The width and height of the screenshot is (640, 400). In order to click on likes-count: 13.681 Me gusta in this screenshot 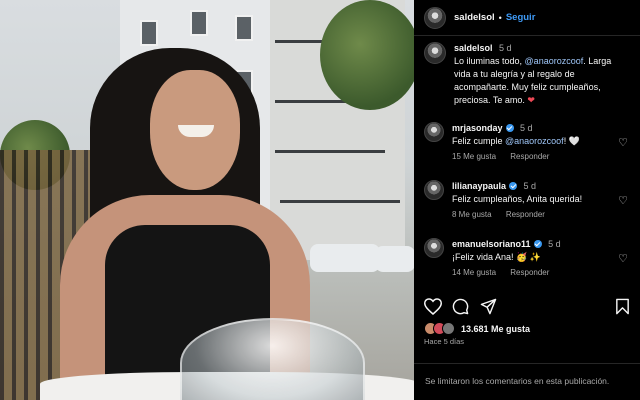, I will do `click(495, 329)`.